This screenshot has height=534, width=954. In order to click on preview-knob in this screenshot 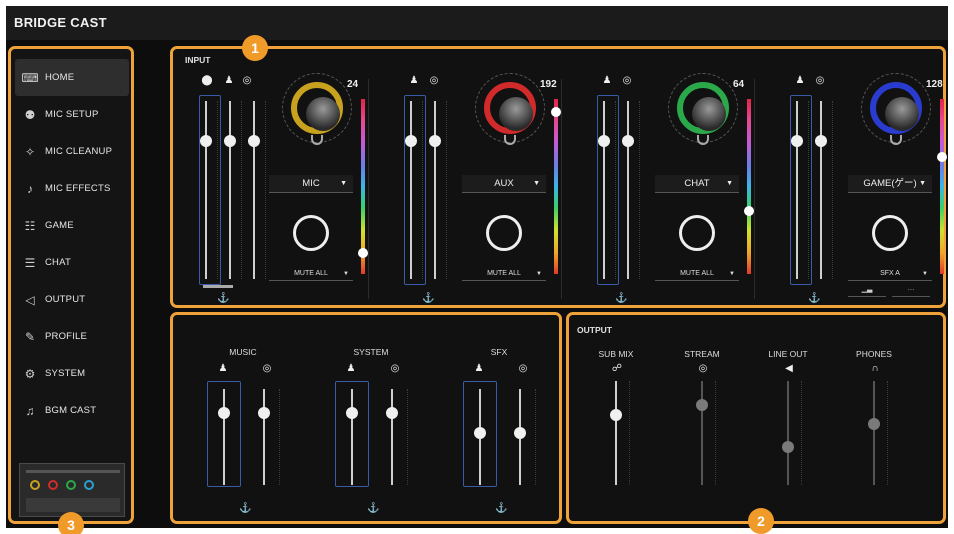, I will do `click(35, 485)`.